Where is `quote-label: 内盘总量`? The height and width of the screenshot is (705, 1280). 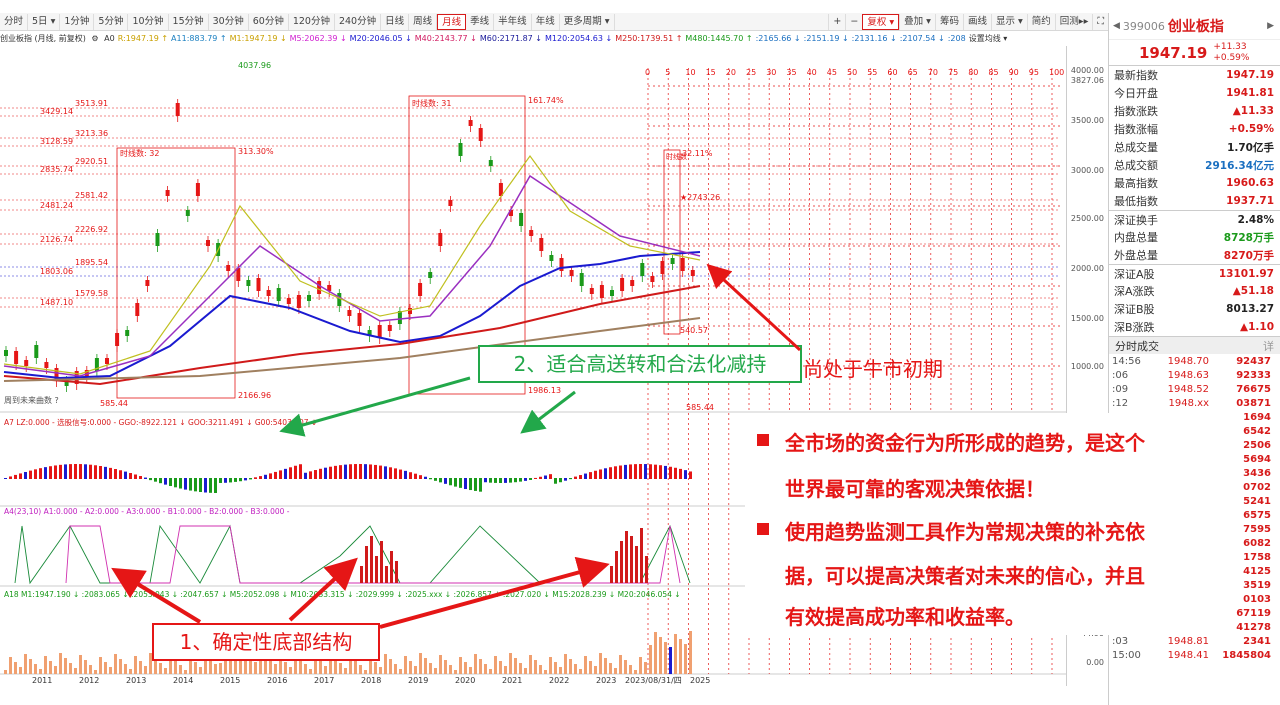
quote-label: 内盘总量 is located at coordinates (1136, 237).